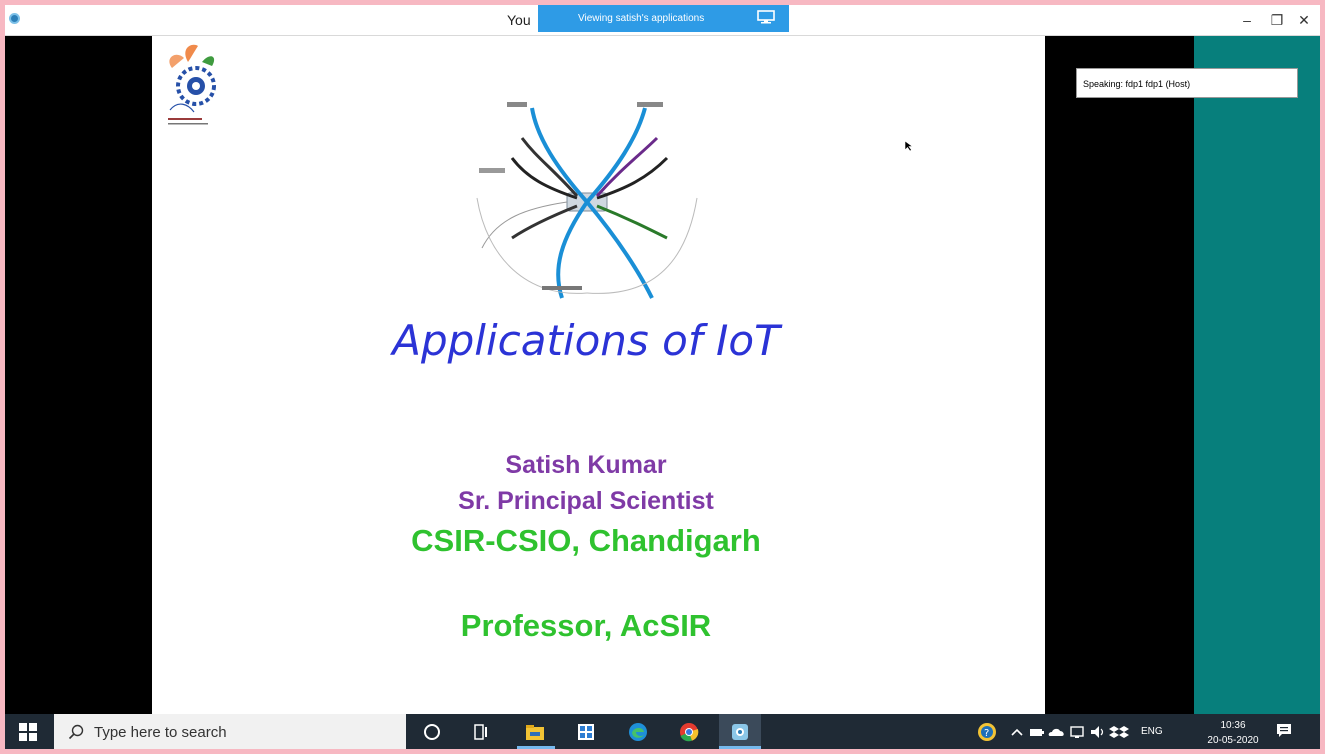 The height and width of the screenshot is (754, 1325). Describe the element at coordinates (1233, 733) in the screenshot. I see `taskbar-clock: 10:36 20-05-2020` at that location.